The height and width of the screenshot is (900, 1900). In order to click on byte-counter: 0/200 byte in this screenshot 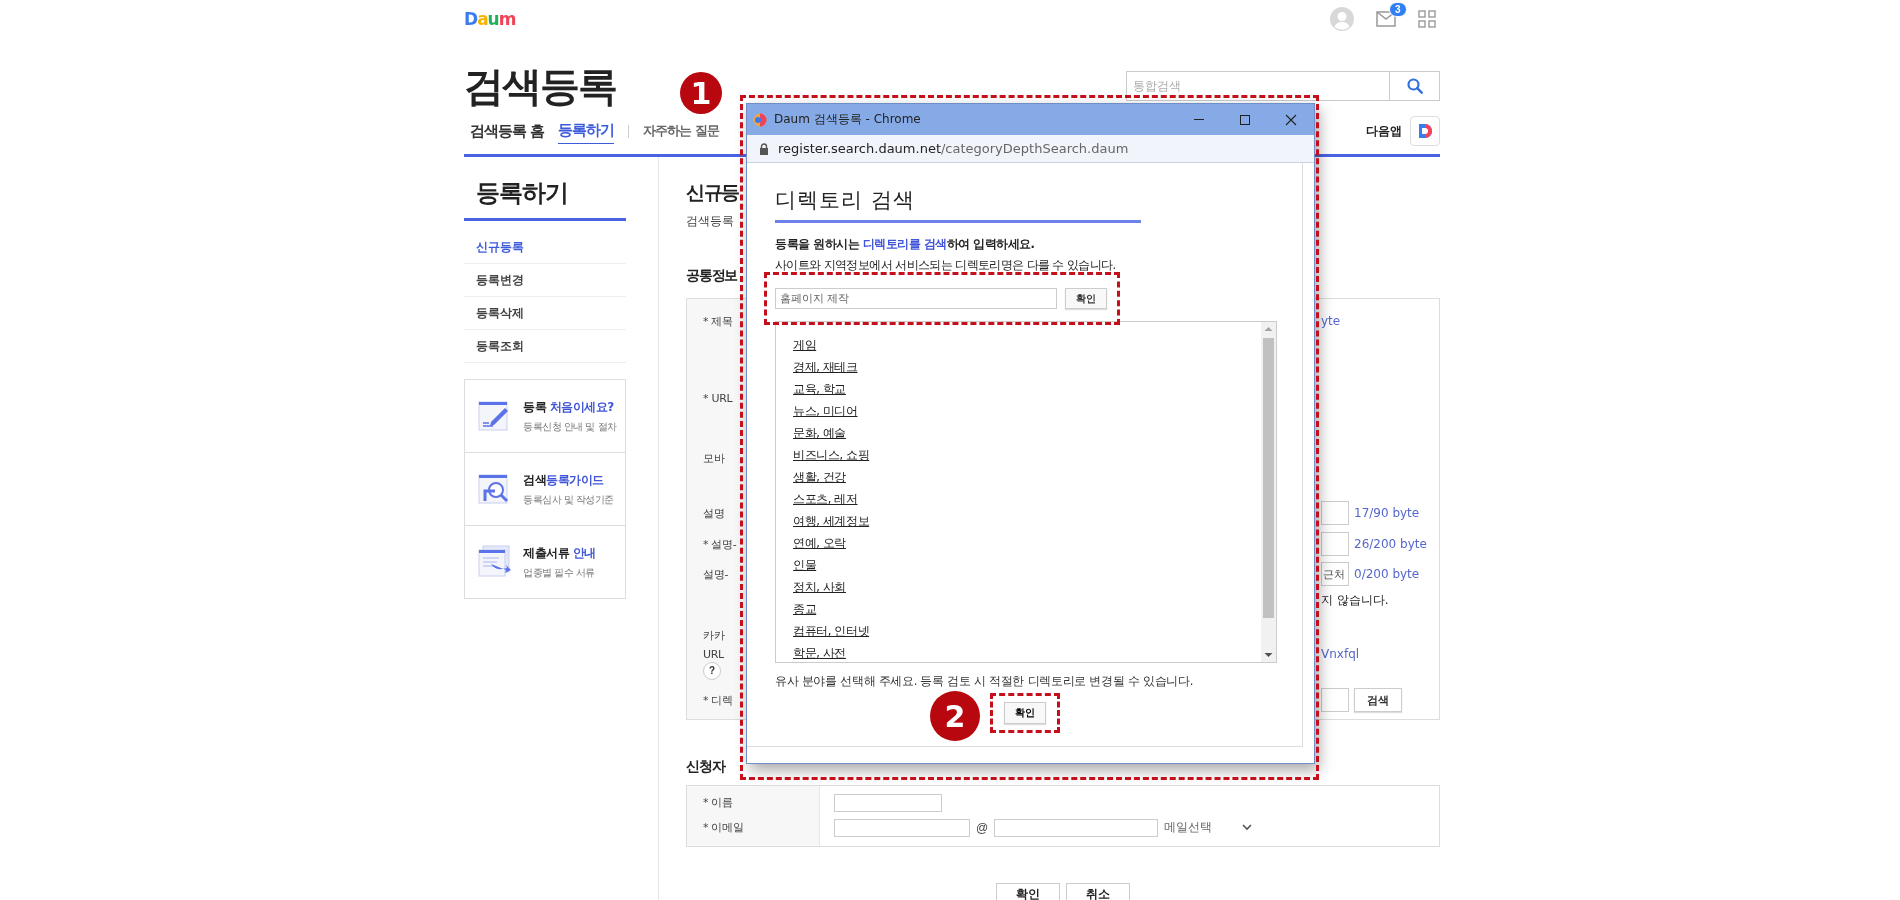, I will do `click(1387, 574)`.